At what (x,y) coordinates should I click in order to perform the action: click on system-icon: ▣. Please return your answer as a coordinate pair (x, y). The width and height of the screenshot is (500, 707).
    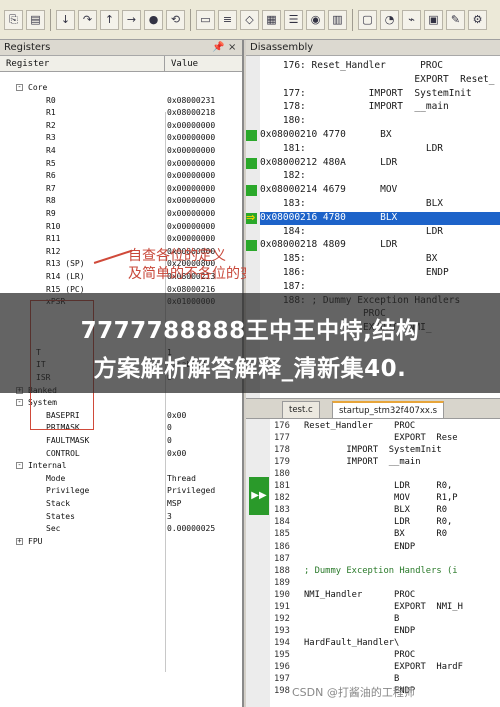
    Looking at the image, I should click on (433, 19).